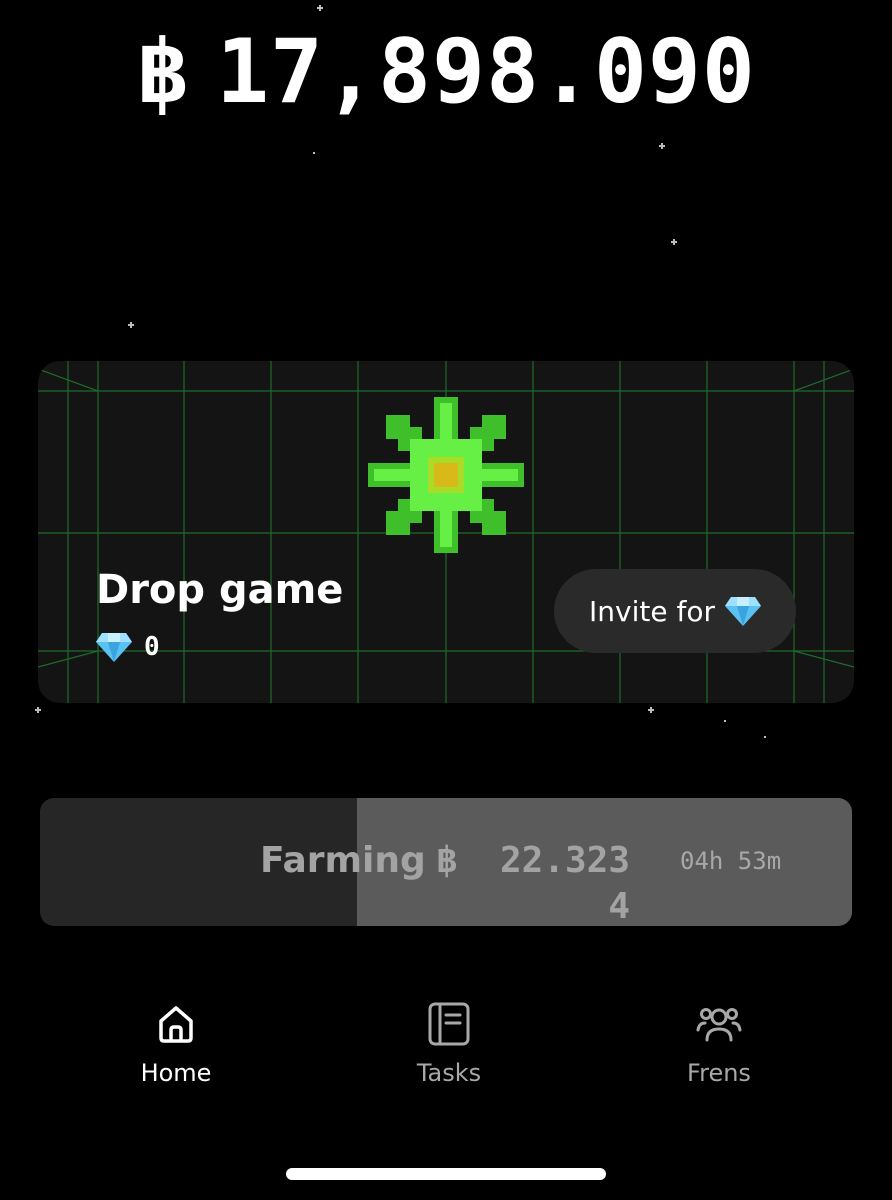 The width and height of the screenshot is (892, 1200). Describe the element at coordinates (152, 647) in the screenshot. I see `gem-count: 0` at that location.